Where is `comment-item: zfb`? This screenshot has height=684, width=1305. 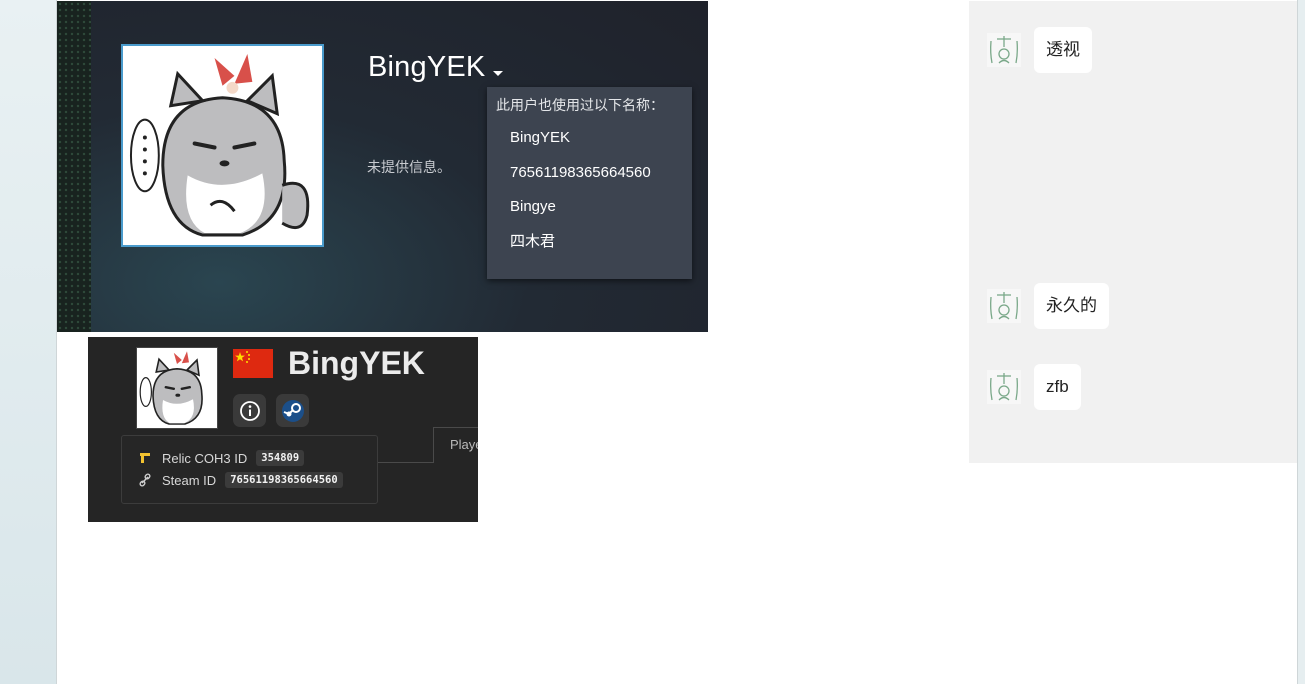
comment-item: zfb is located at coordinates (1034, 387).